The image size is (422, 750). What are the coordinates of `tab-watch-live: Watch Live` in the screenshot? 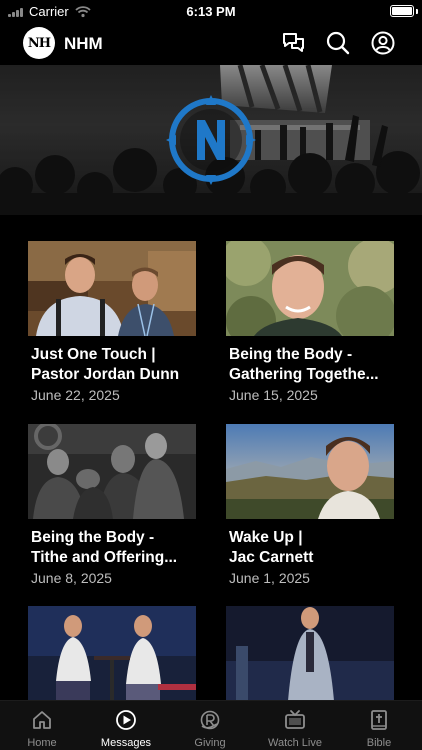 It's located at (295, 725).